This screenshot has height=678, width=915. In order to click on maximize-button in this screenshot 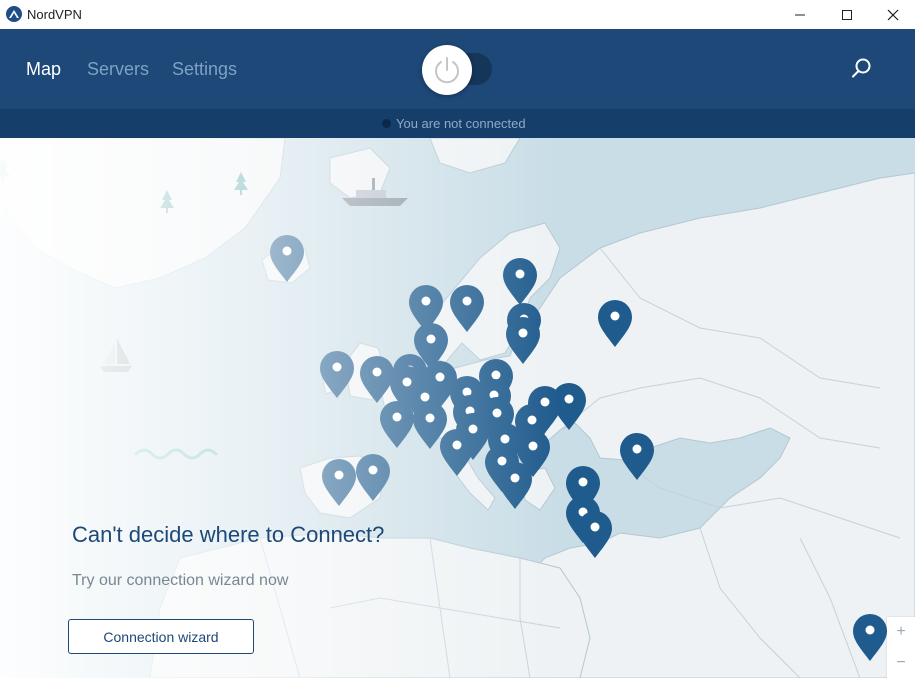, I will do `click(847, 14)`.